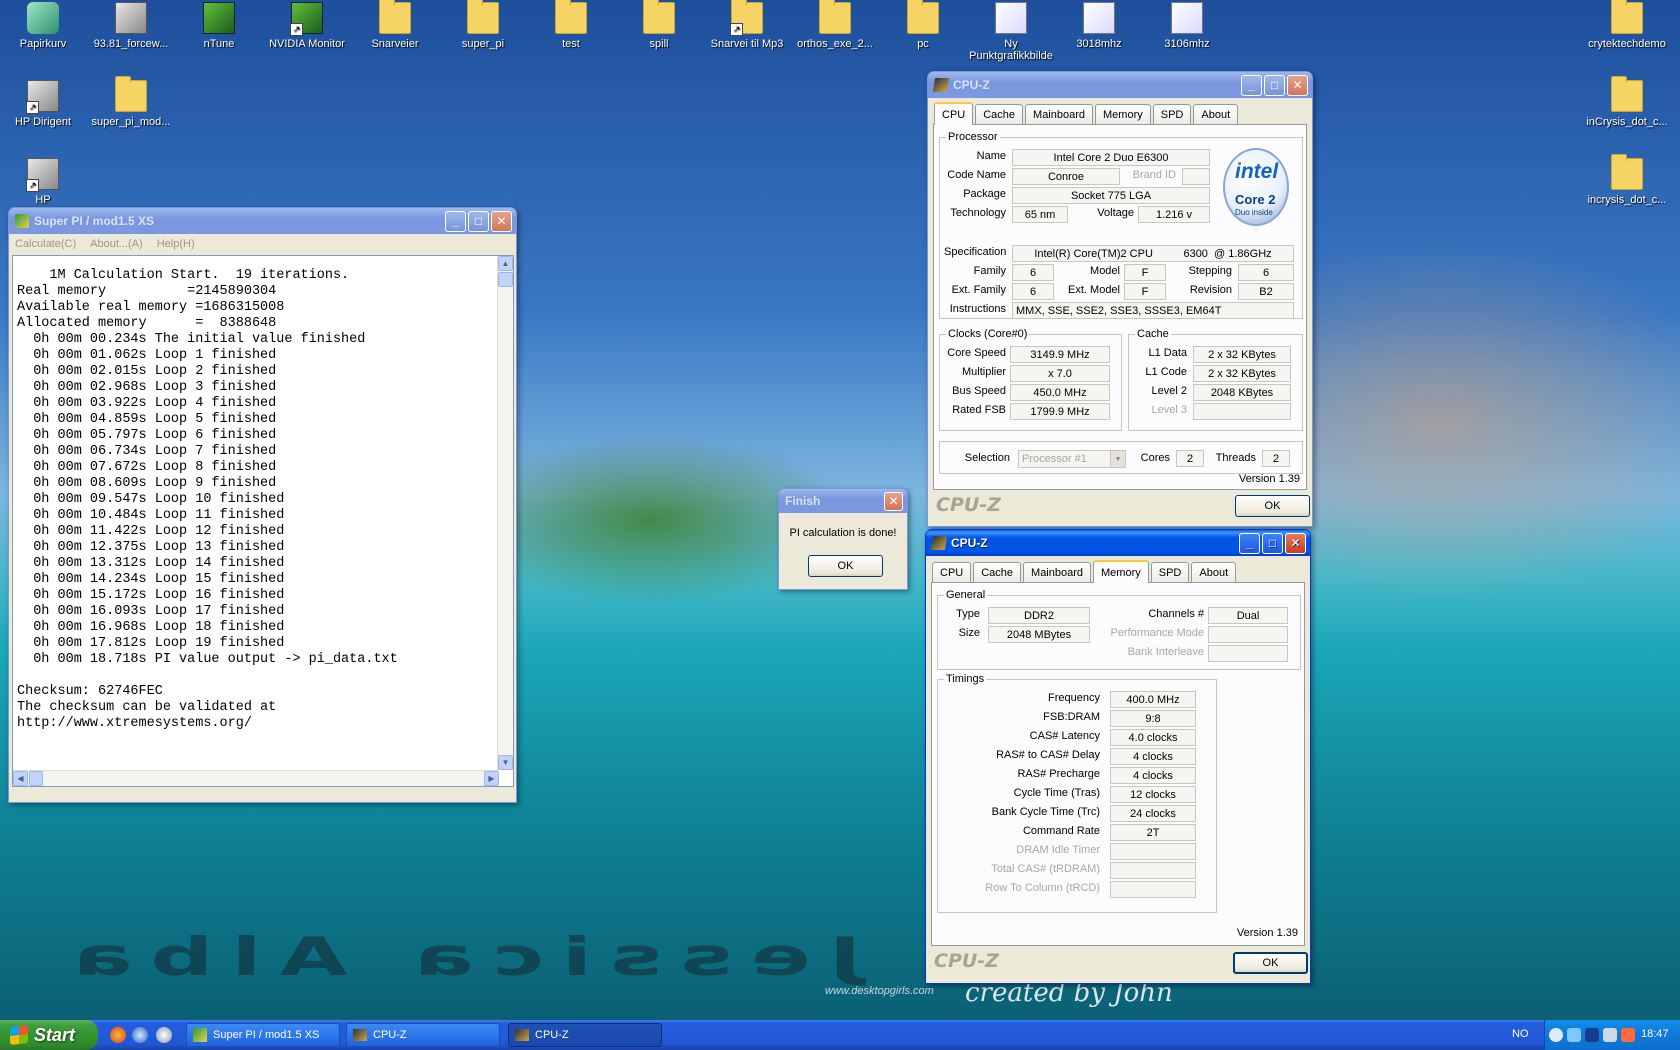 The width and height of the screenshot is (1680, 1050). What do you see at coordinates (1276, 458) in the screenshot?
I see `threads-count: 2` at bounding box center [1276, 458].